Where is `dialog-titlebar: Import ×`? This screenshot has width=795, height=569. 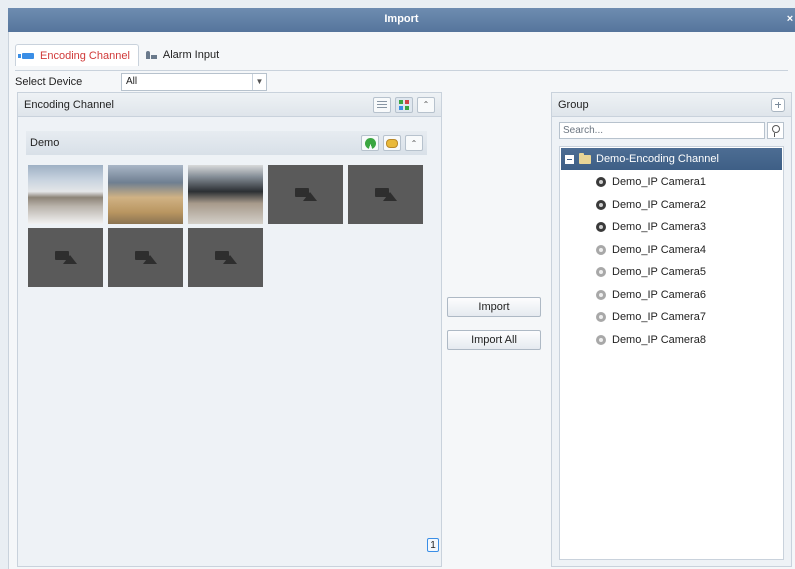 dialog-titlebar: Import × is located at coordinates (401, 20).